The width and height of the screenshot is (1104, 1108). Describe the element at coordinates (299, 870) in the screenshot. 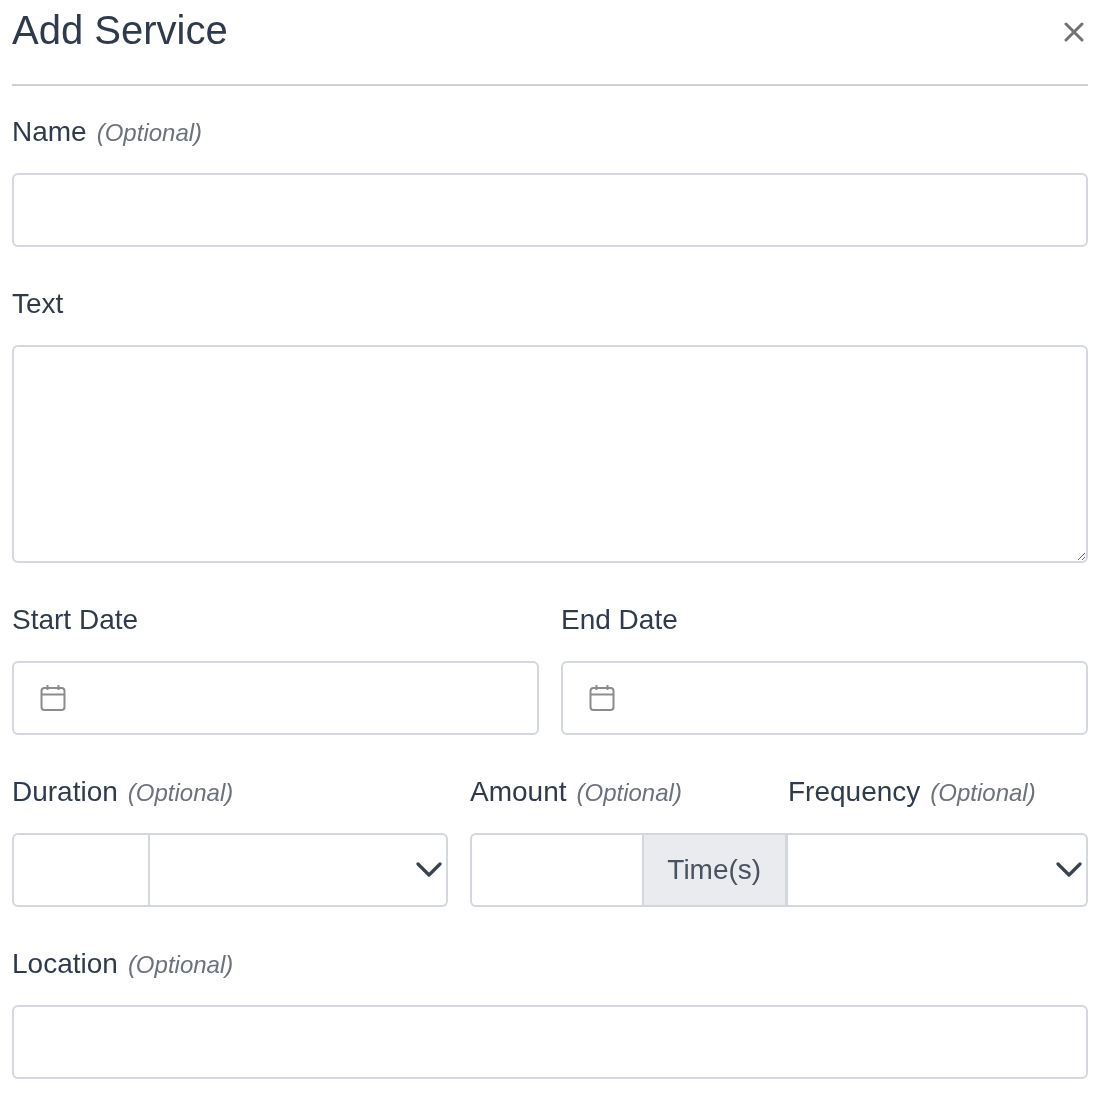

I see `unit-select` at that location.